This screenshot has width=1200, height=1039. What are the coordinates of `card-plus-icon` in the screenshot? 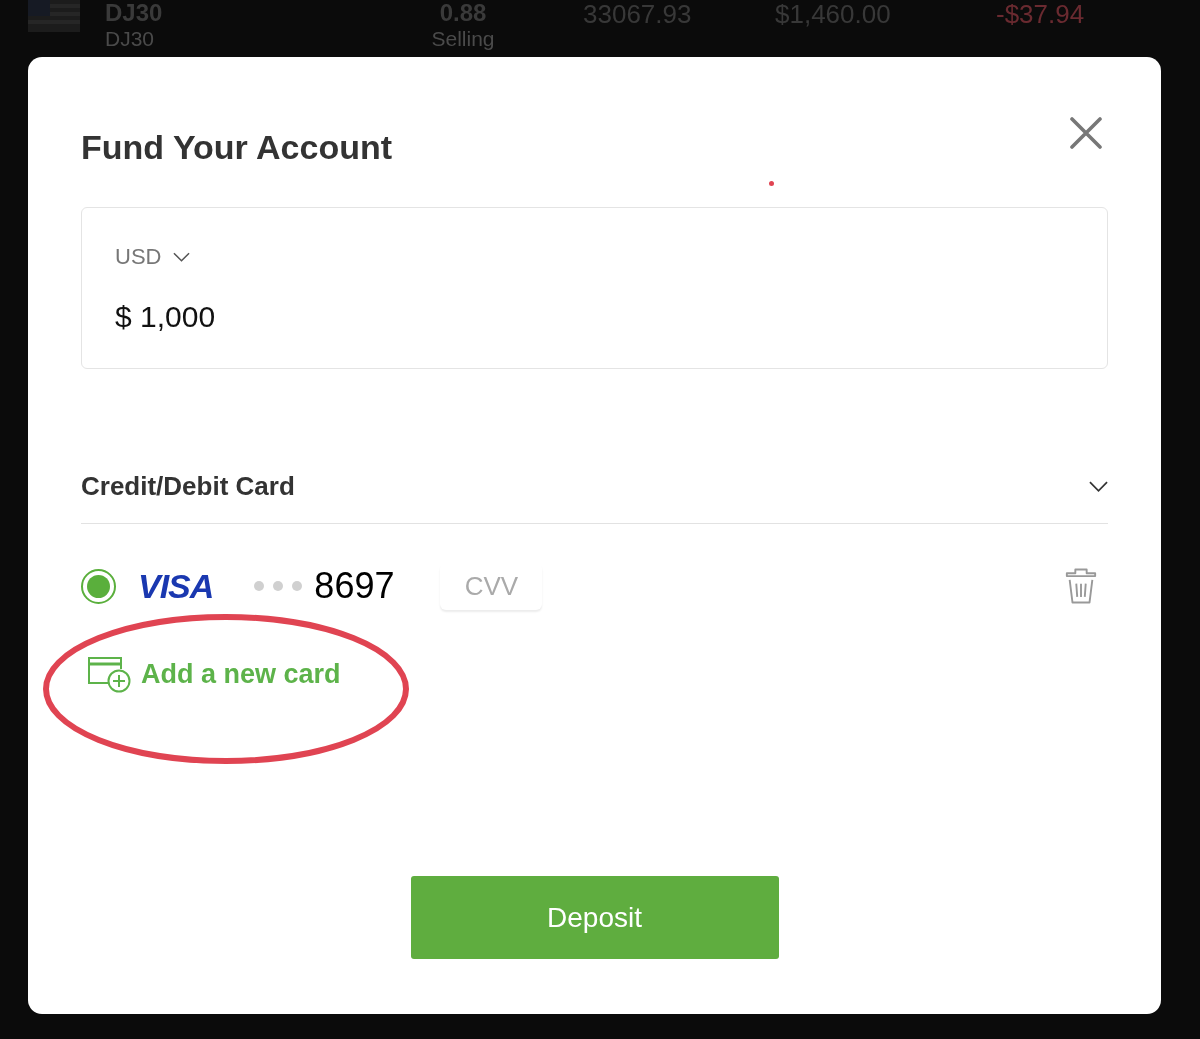 It's located at (109, 674).